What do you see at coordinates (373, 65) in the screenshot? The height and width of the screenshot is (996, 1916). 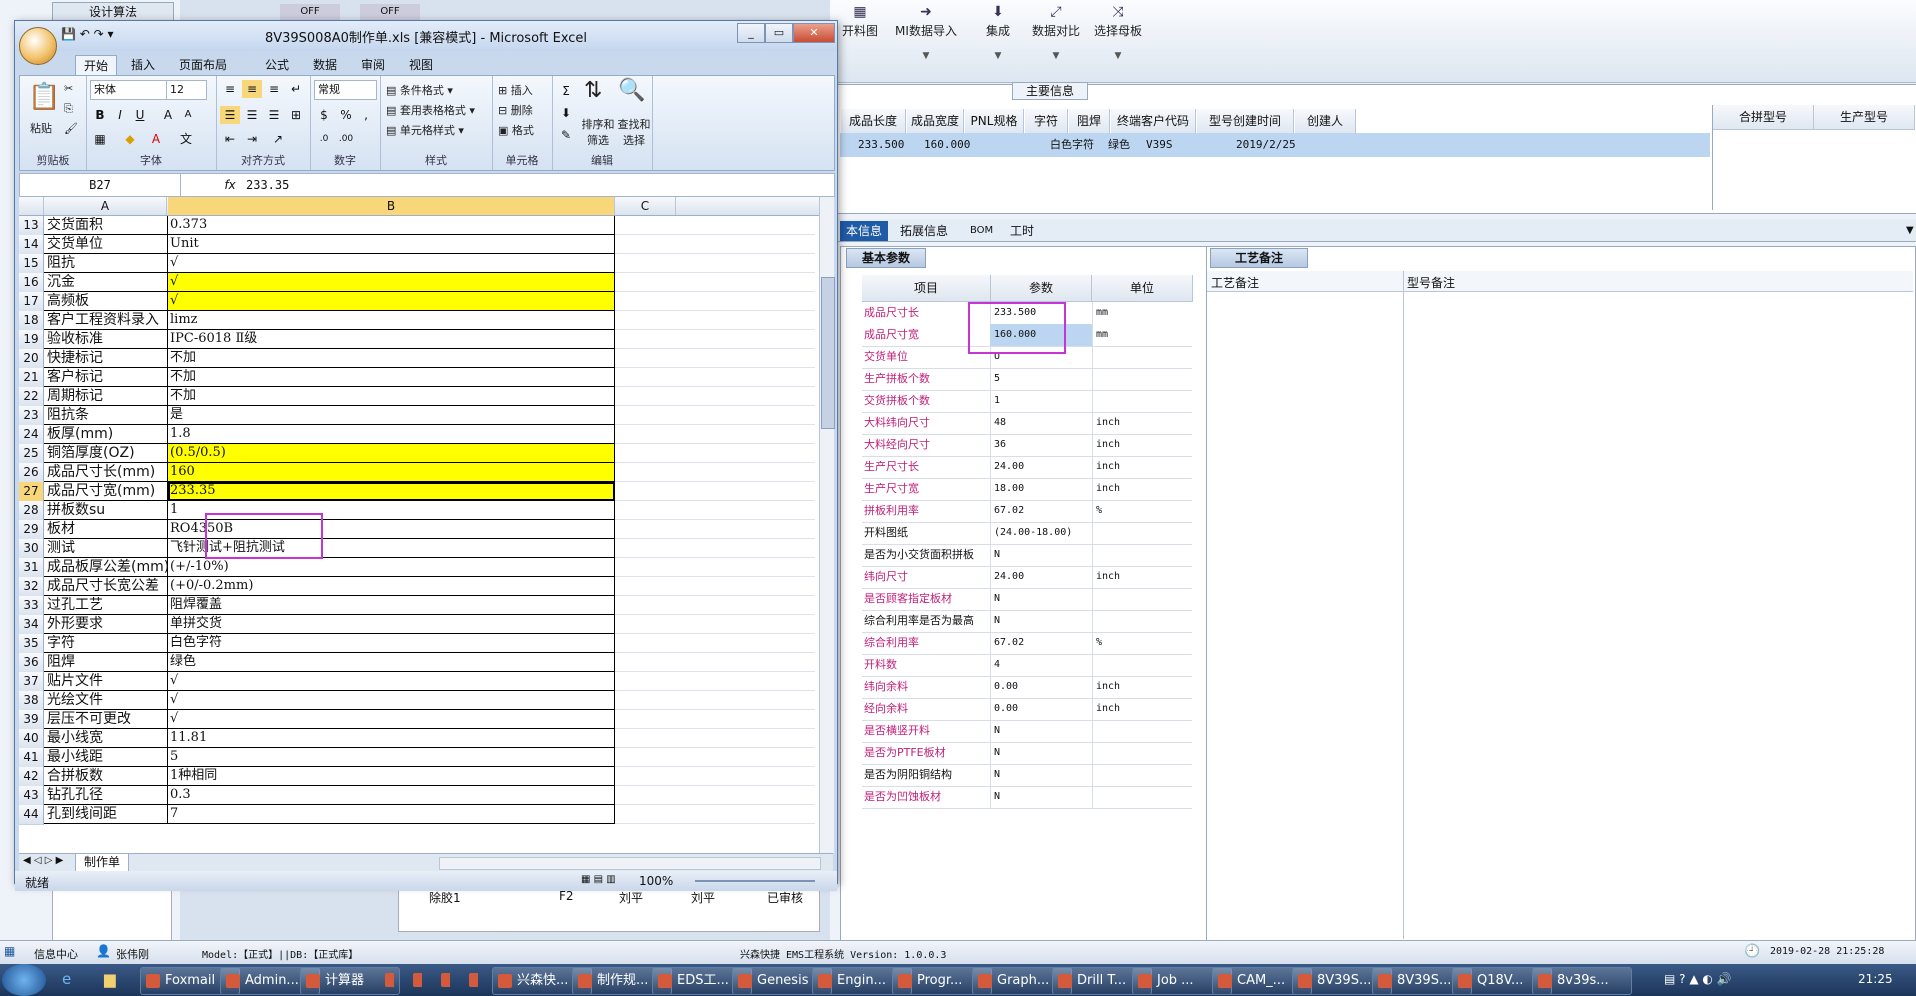 I see `ribbon-tab: 审阅` at bounding box center [373, 65].